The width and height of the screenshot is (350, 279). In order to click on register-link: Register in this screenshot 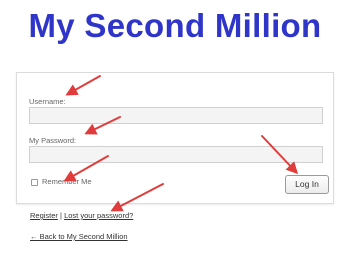, I will do `click(44, 215)`.